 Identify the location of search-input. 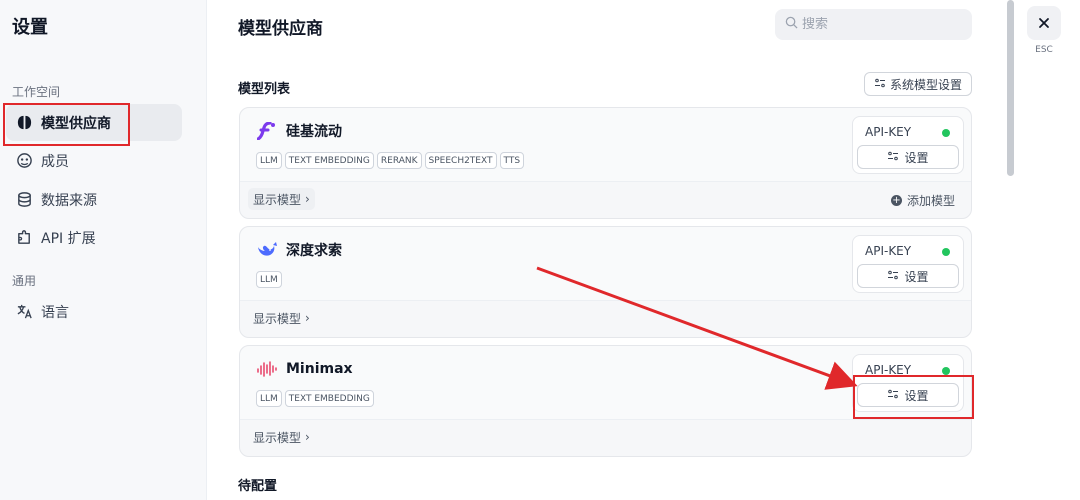
(877, 24).